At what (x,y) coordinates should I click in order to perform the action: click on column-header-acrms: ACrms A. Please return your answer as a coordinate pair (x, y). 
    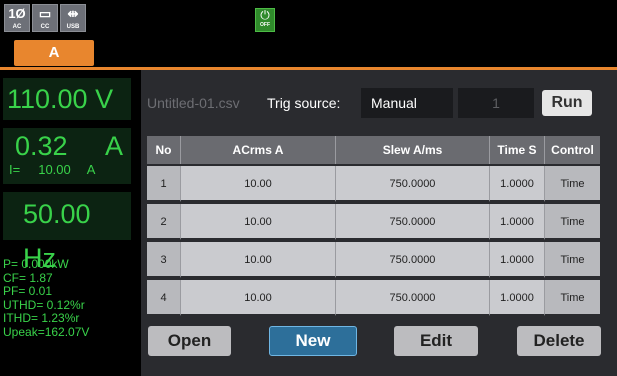
    Looking at the image, I should click on (258, 150).